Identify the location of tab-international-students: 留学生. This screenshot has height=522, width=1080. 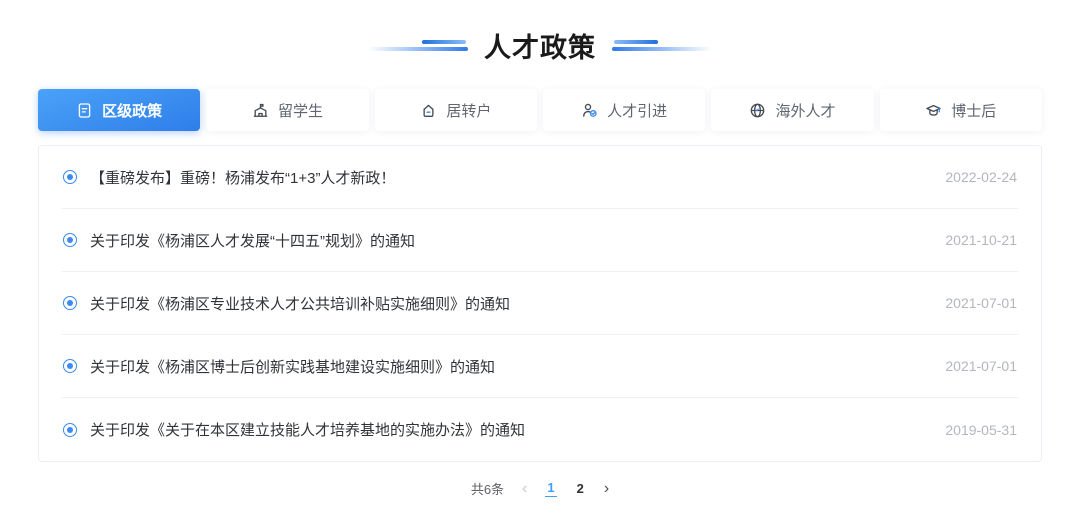
(287, 110).